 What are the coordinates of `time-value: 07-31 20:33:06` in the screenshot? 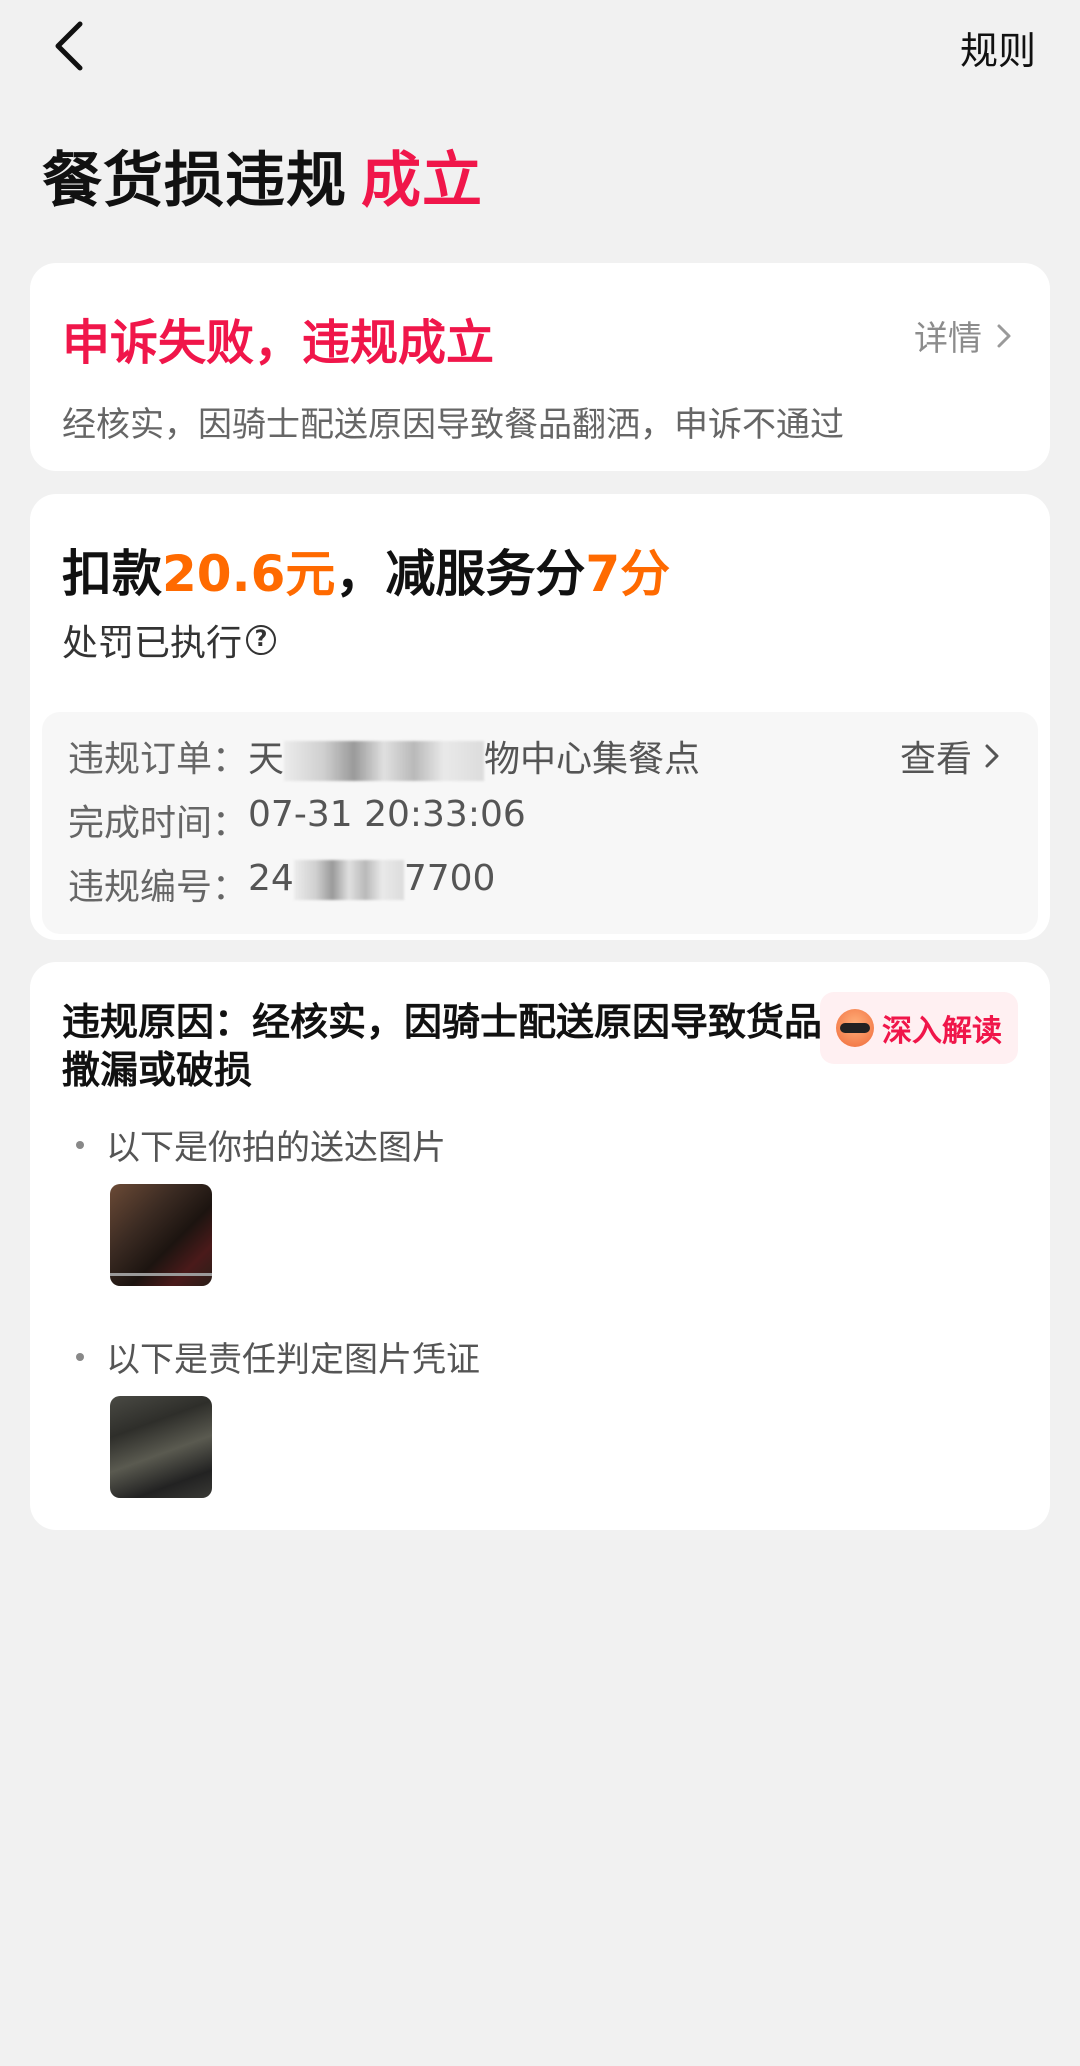 It's located at (387, 814).